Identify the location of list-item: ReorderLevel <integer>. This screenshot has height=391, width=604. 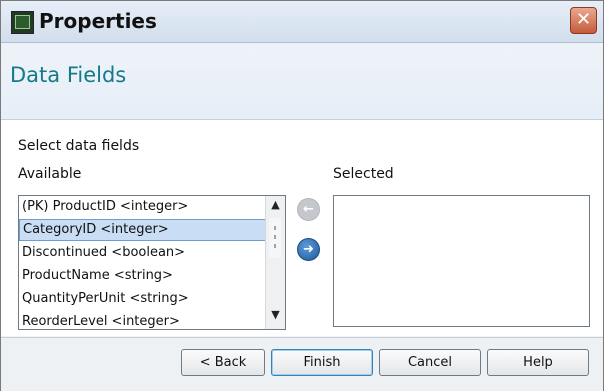
(142, 320).